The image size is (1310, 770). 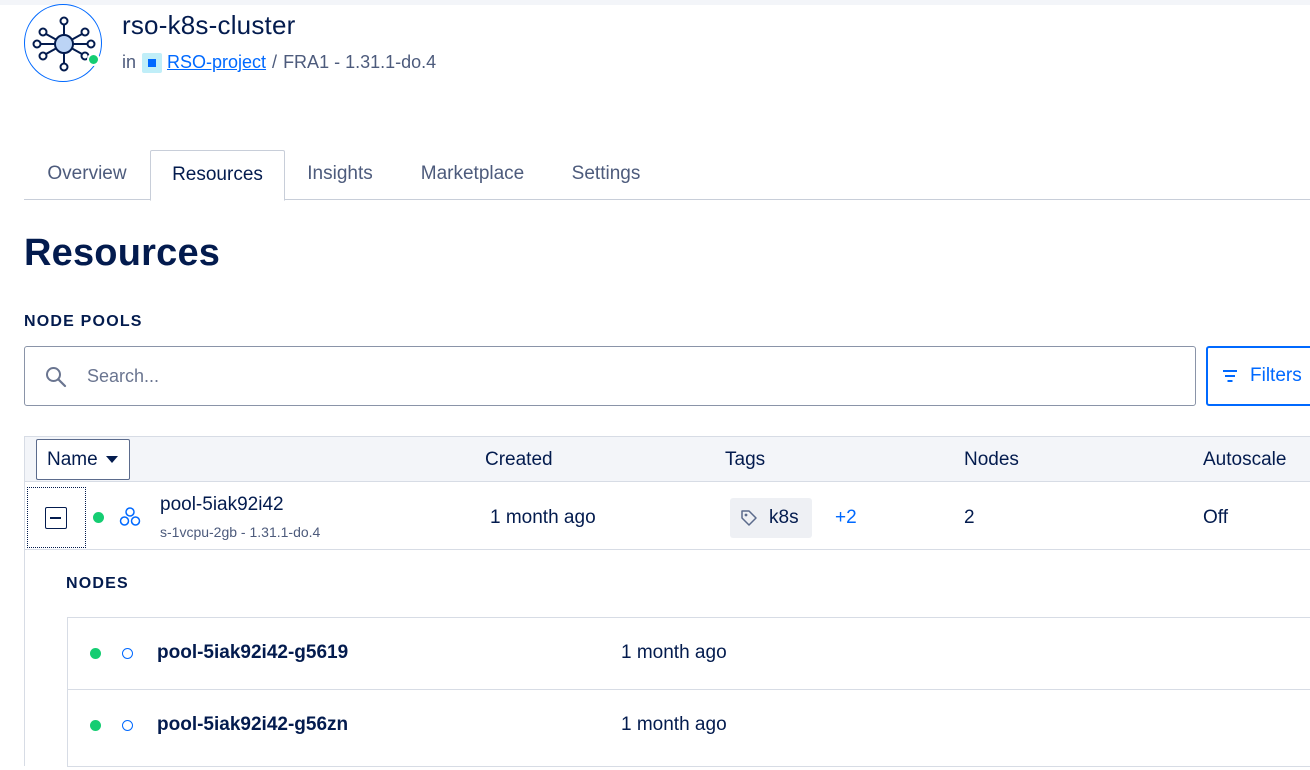 What do you see at coordinates (472, 175) in the screenshot?
I see `tab-marketplace: Marketplace` at bounding box center [472, 175].